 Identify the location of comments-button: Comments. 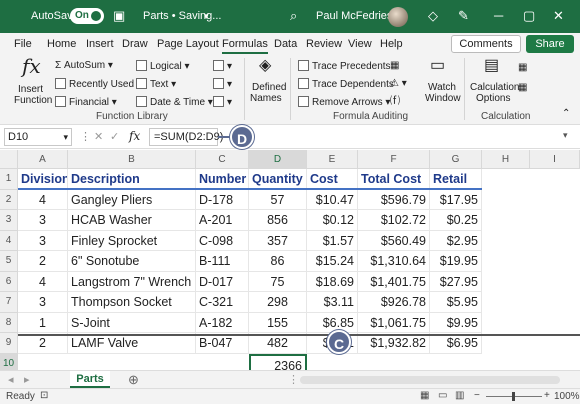
(486, 44).